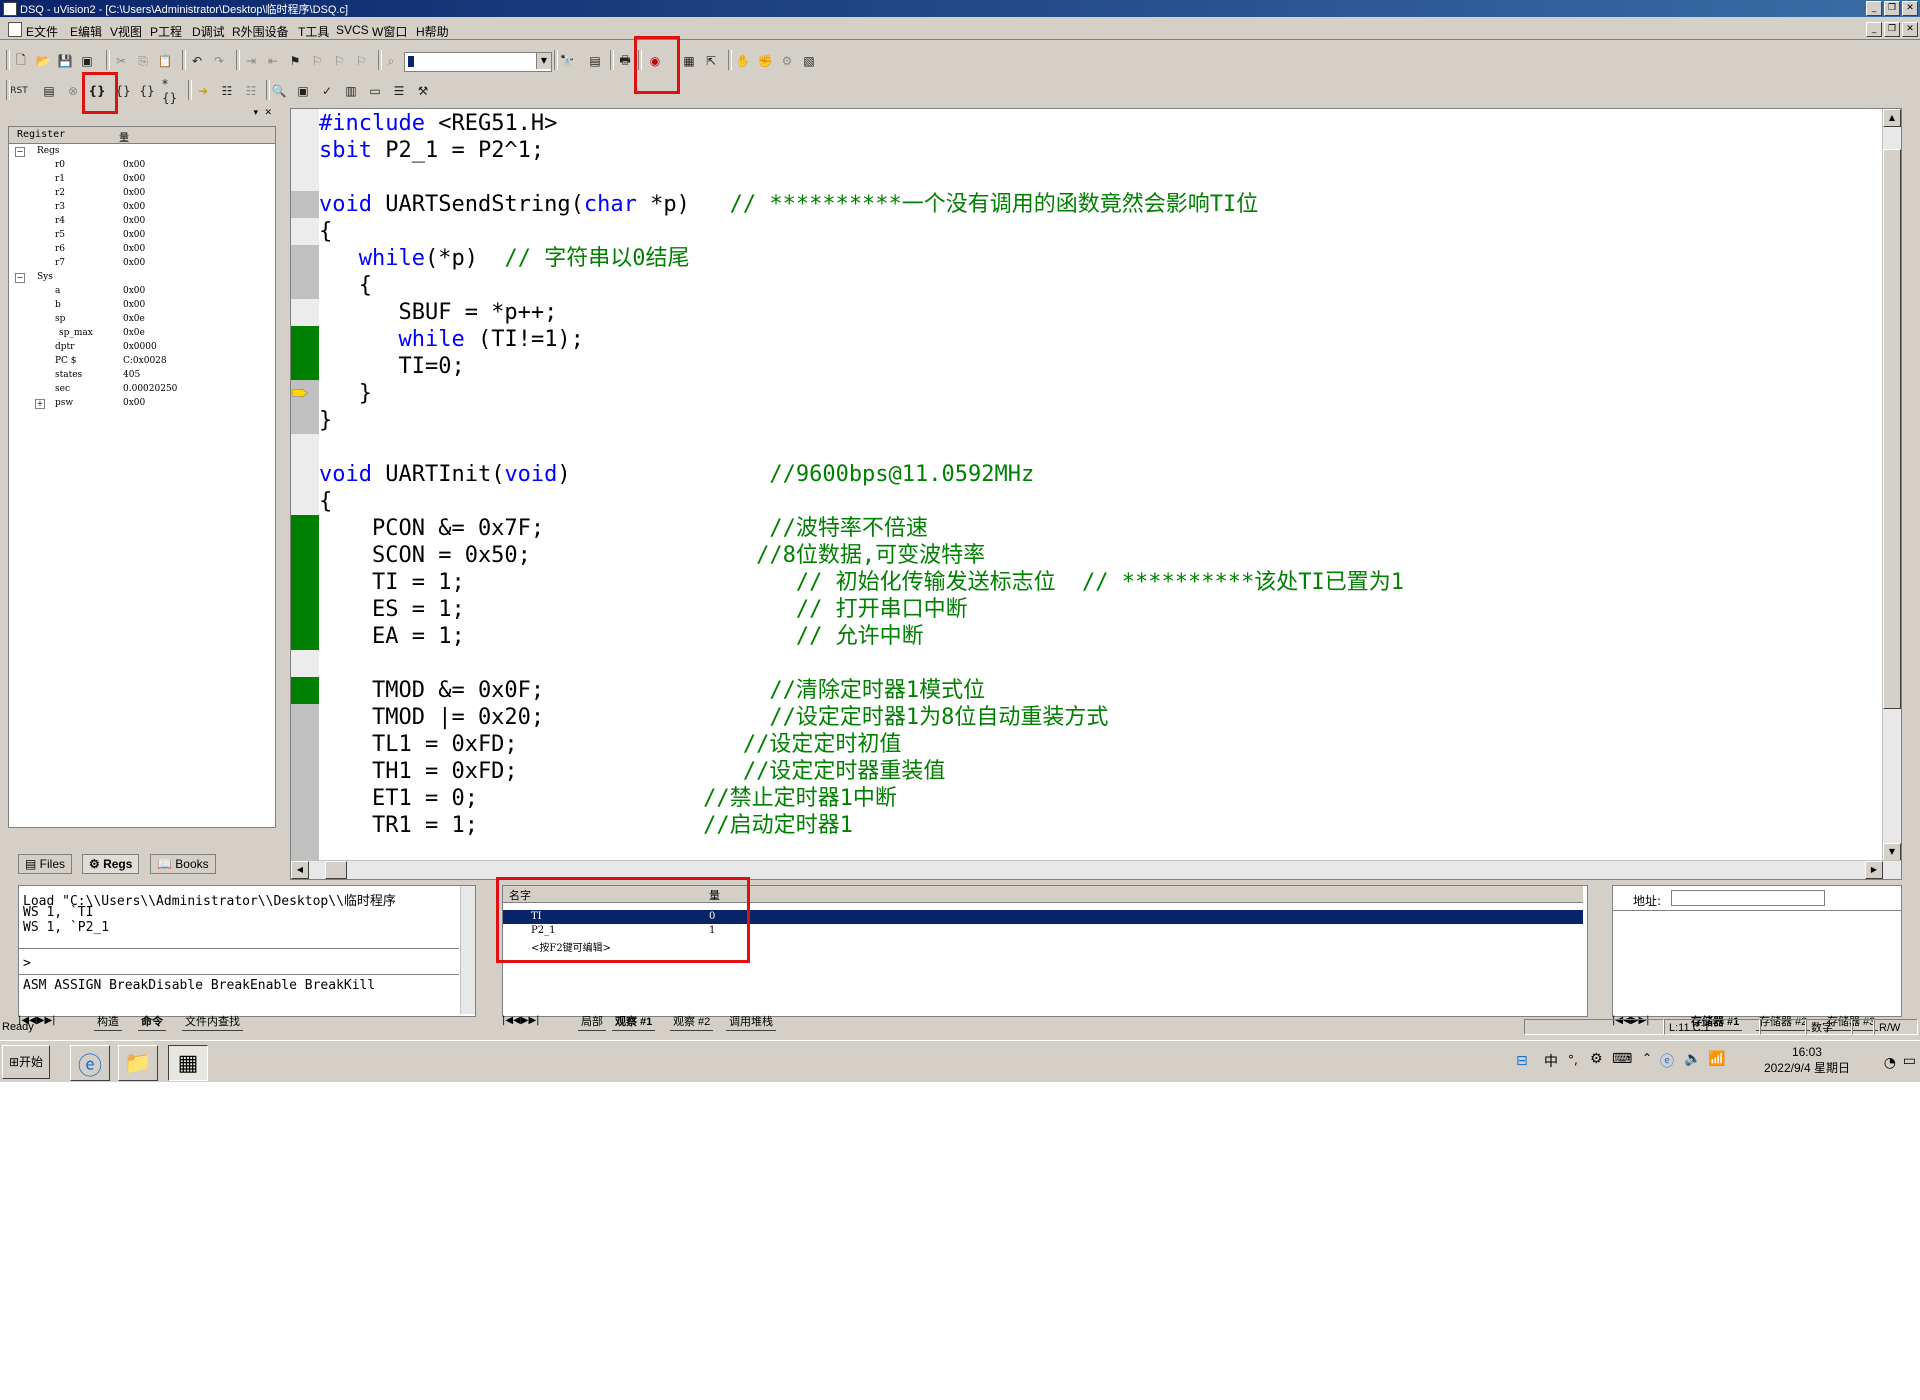 Image resolution: width=1920 pixels, height=1400 pixels. Describe the element at coordinates (467, 950) in the screenshot. I see `command-scrollbar` at that location.